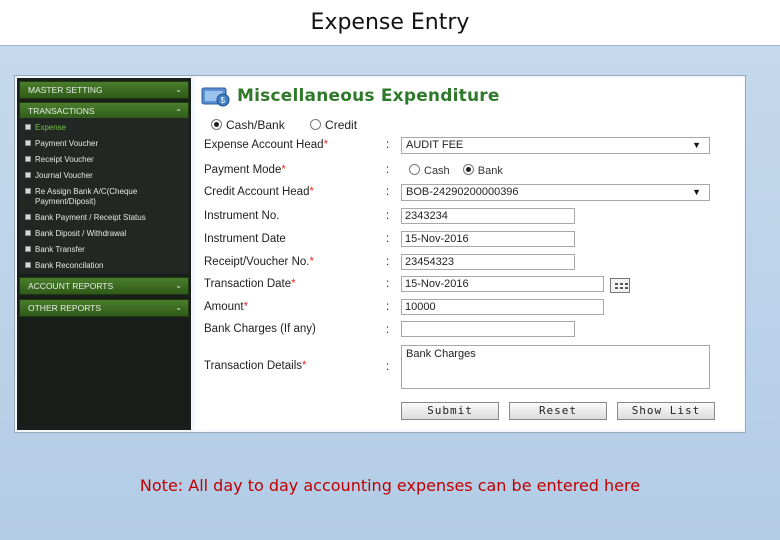  I want to click on sidebar-item-receipt-voucher: Receipt Voucher, so click(105, 160).